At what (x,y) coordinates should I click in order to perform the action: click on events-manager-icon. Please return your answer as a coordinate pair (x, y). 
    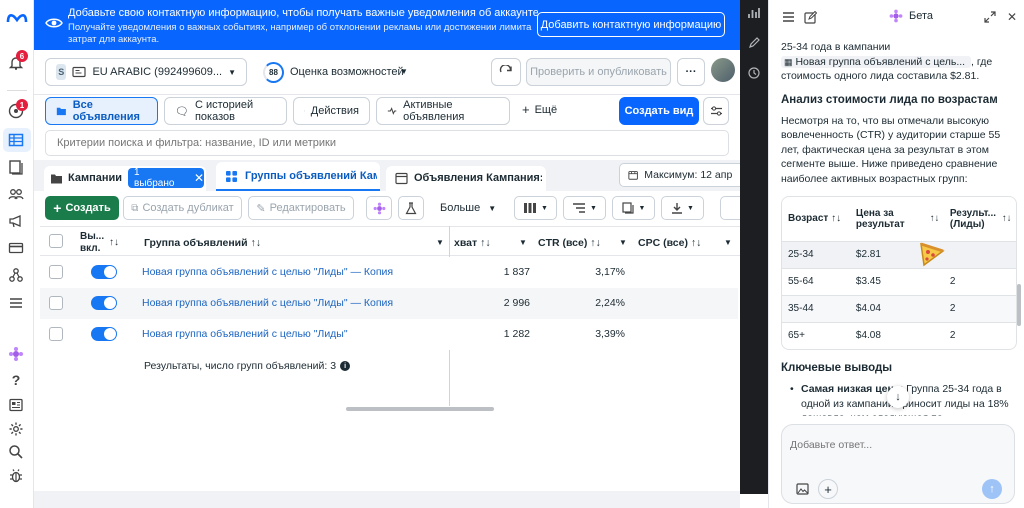
    Looking at the image, I should click on (16, 275).